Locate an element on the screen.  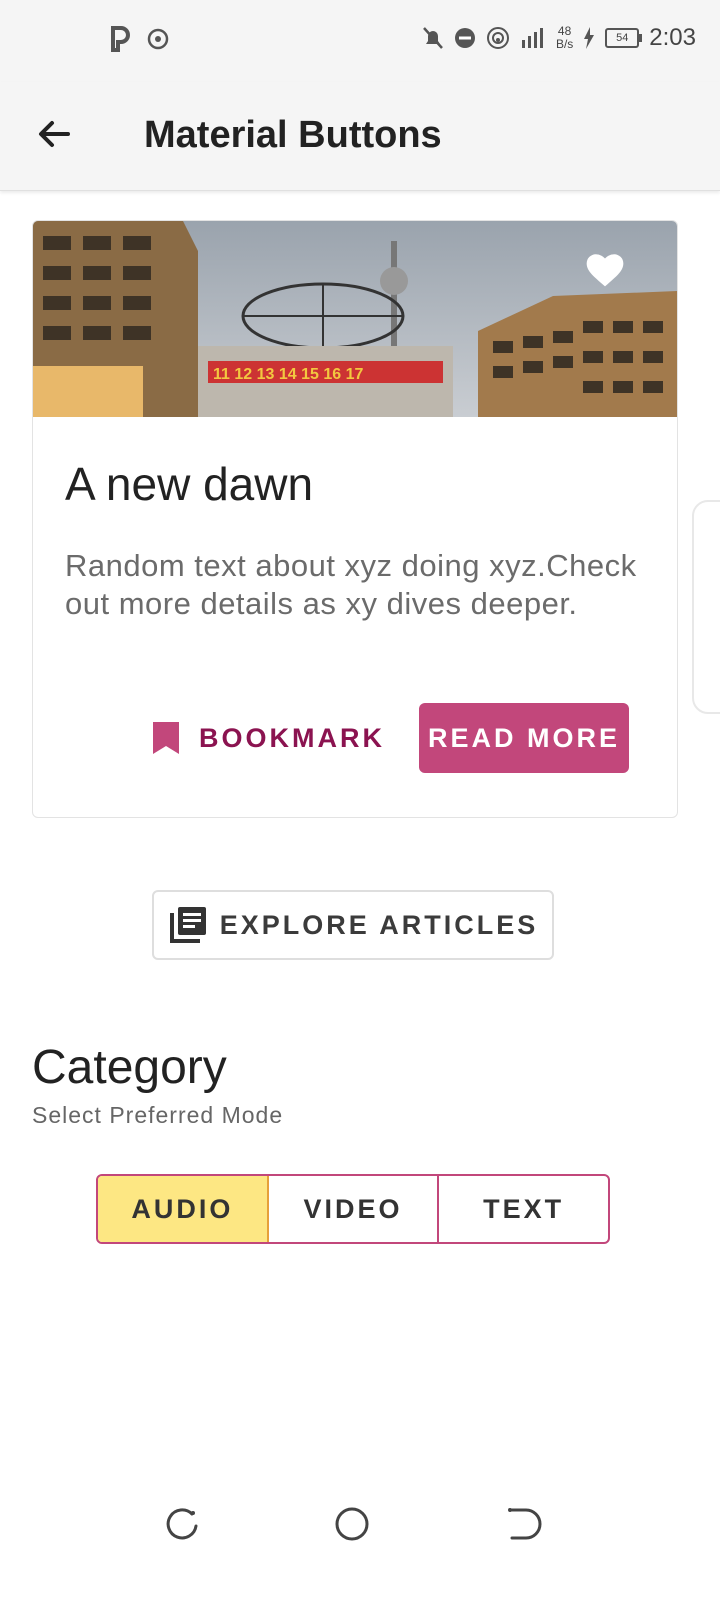
bookmark-button: BOOKMARK is located at coordinates (271, 738).